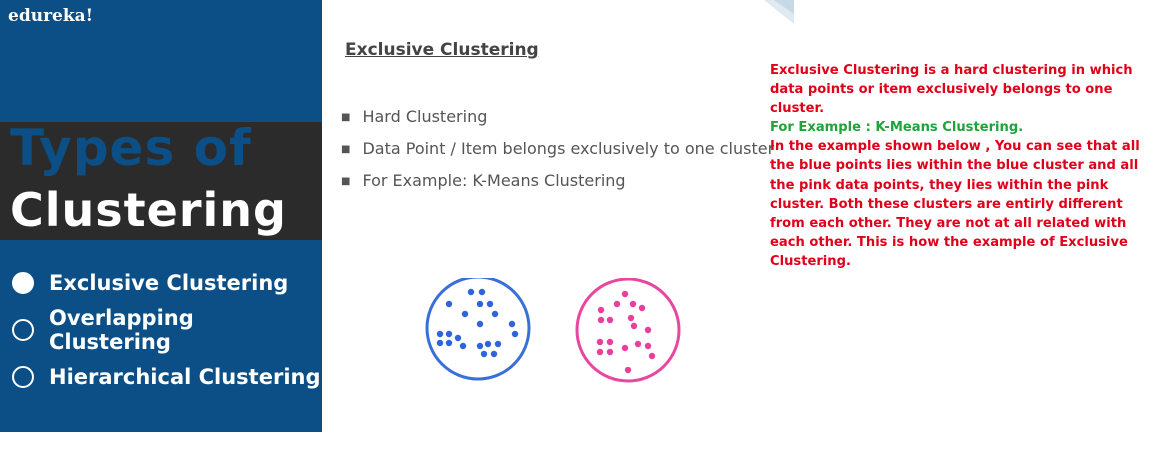 This screenshot has height=450, width=1154. Describe the element at coordinates (478, 329) in the screenshot. I see `blue-cluster` at that location.